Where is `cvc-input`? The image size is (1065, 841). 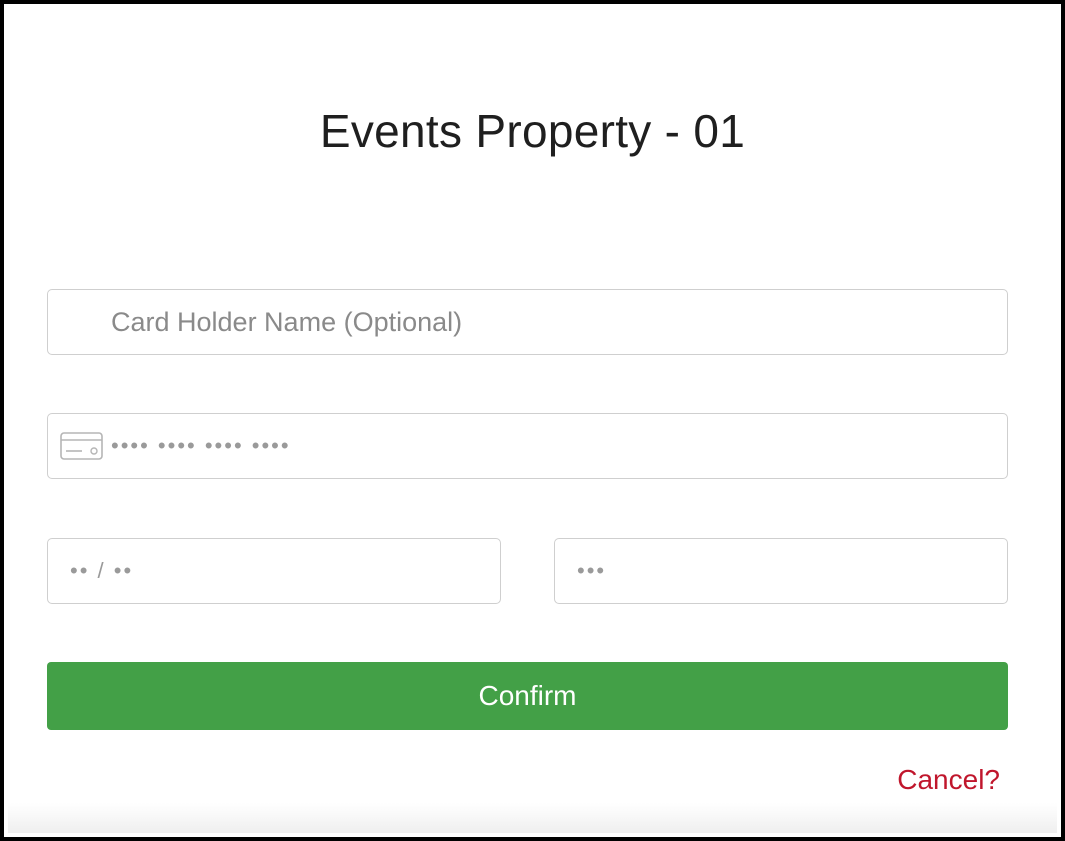
cvc-input is located at coordinates (781, 571).